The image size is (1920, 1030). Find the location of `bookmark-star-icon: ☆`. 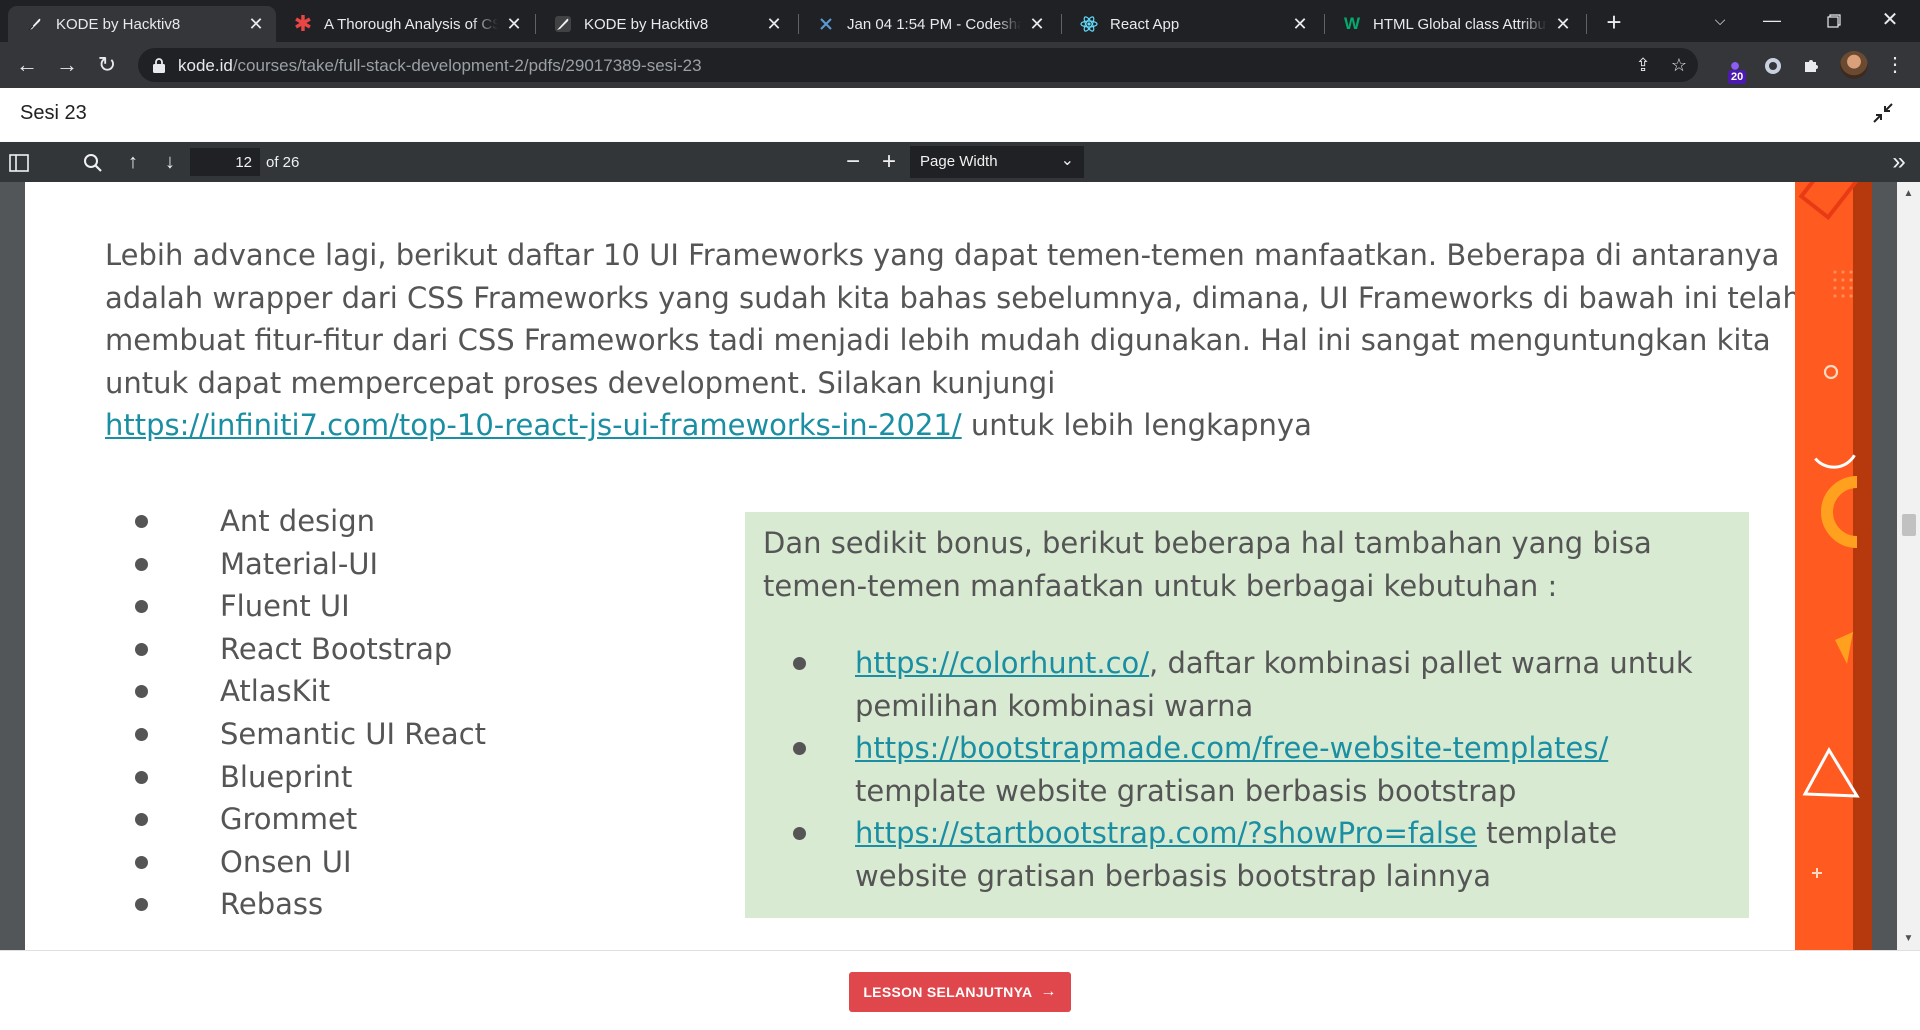

bookmark-star-icon: ☆ is located at coordinates (1679, 65).